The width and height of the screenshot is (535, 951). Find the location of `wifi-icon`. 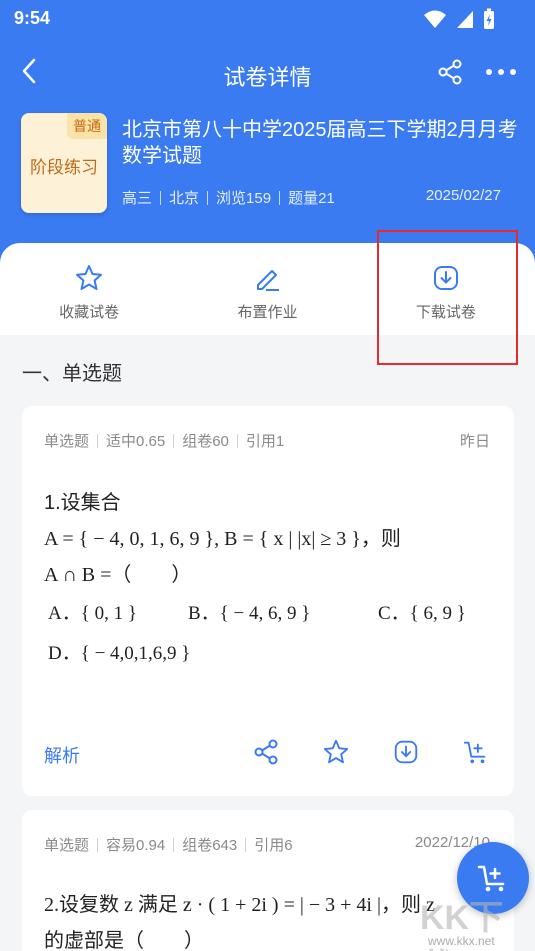

wifi-icon is located at coordinates (435, 19).